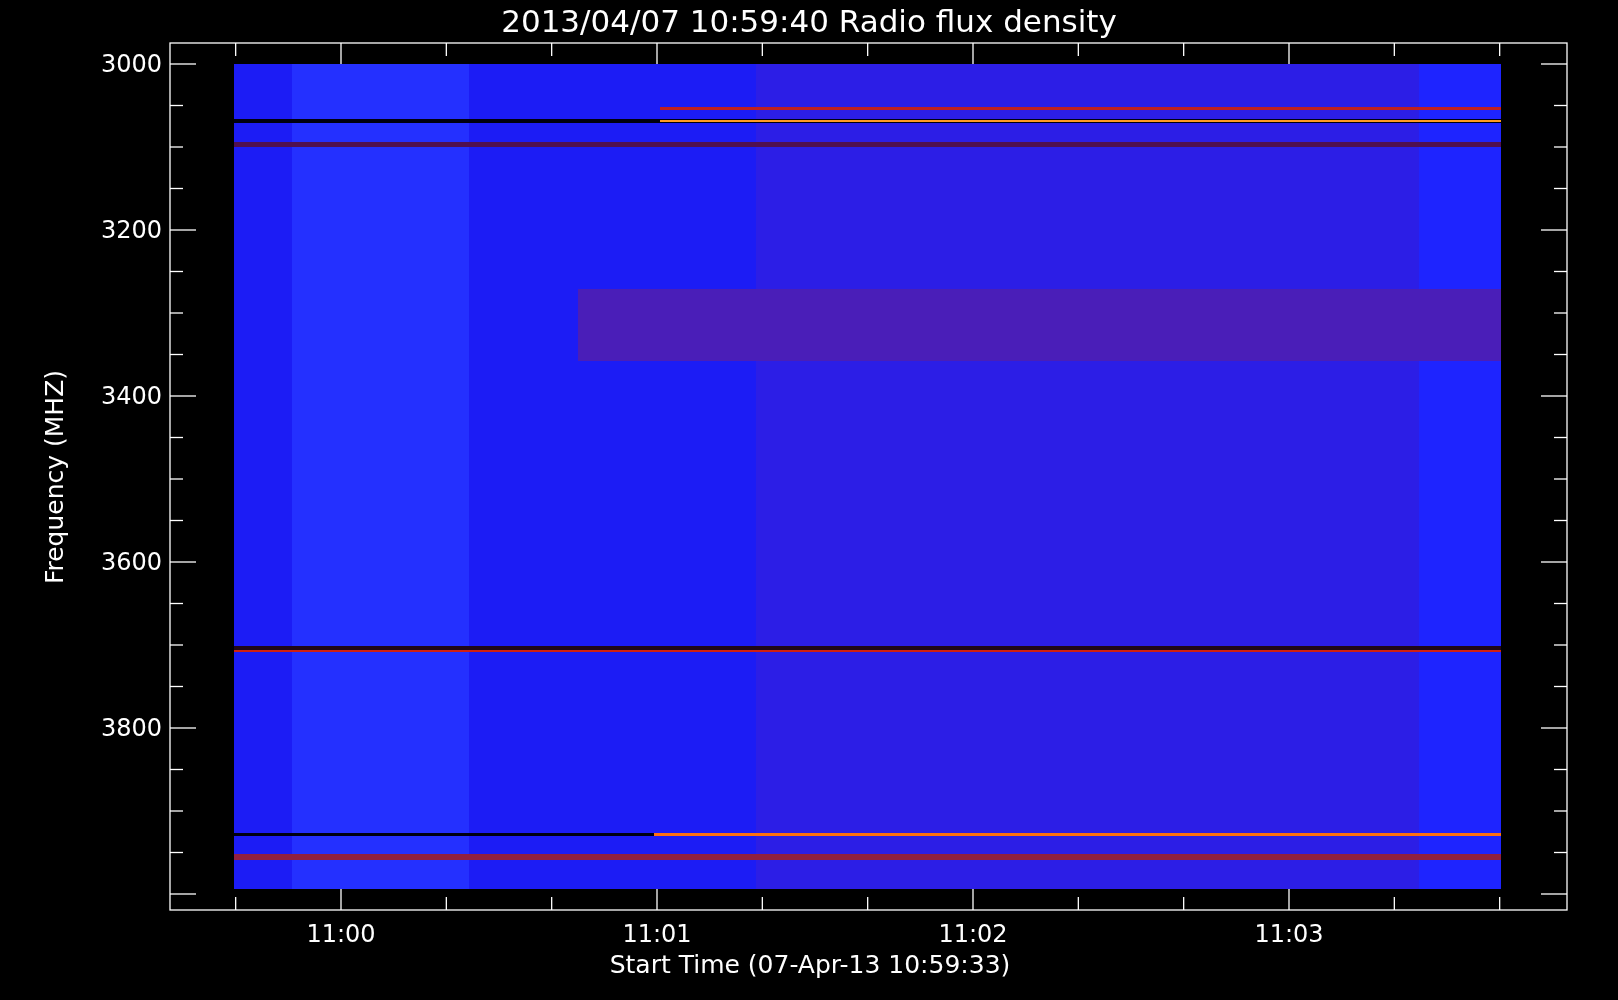 The height and width of the screenshot is (1000, 1618). Describe the element at coordinates (810, 965) in the screenshot. I see `x-axis-label: Start Time (07-Apr-13 10:59:33)` at that location.